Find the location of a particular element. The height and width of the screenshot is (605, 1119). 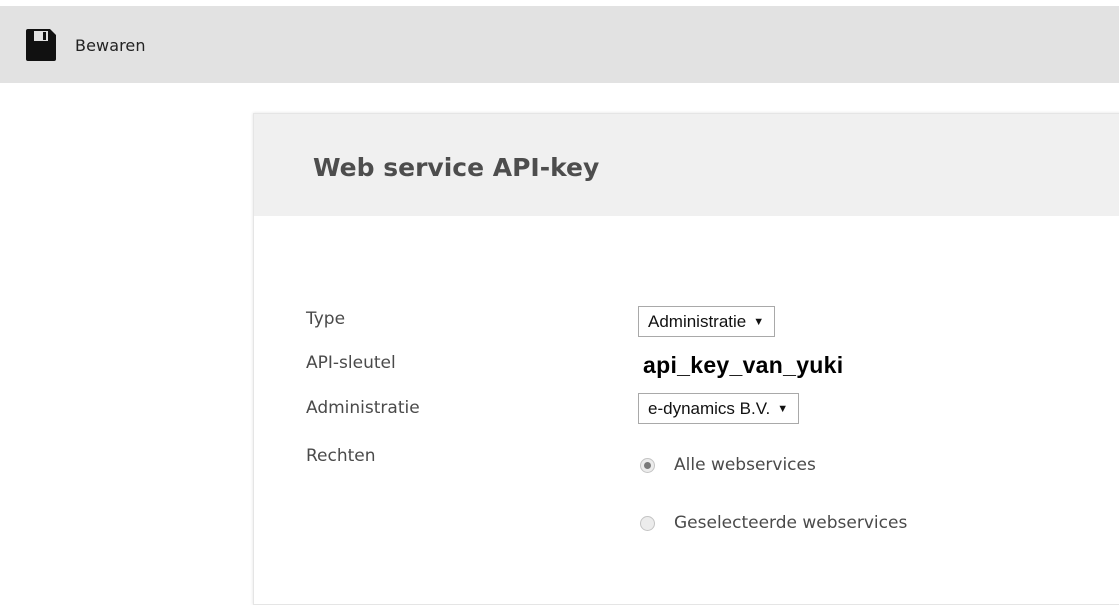

type-label: Type is located at coordinates (326, 319).